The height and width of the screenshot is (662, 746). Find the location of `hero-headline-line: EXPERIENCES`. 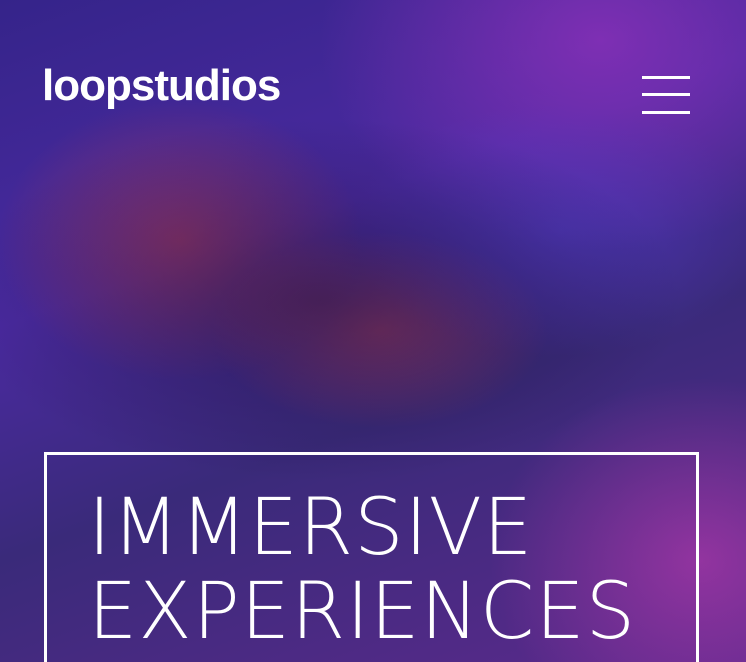

hero-headline-line: EXPERIENCES is located at coordinates (362, 612).